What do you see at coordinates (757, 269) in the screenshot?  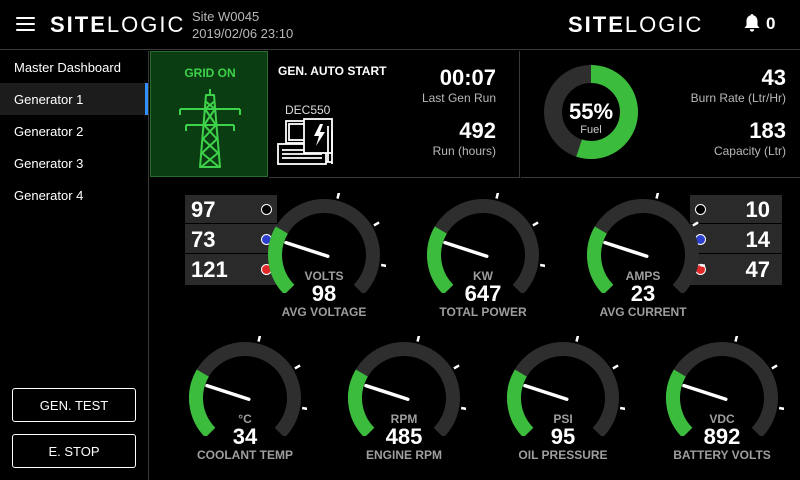 I see `current-phase-3-value: 47` at bounding box center [757, 269].